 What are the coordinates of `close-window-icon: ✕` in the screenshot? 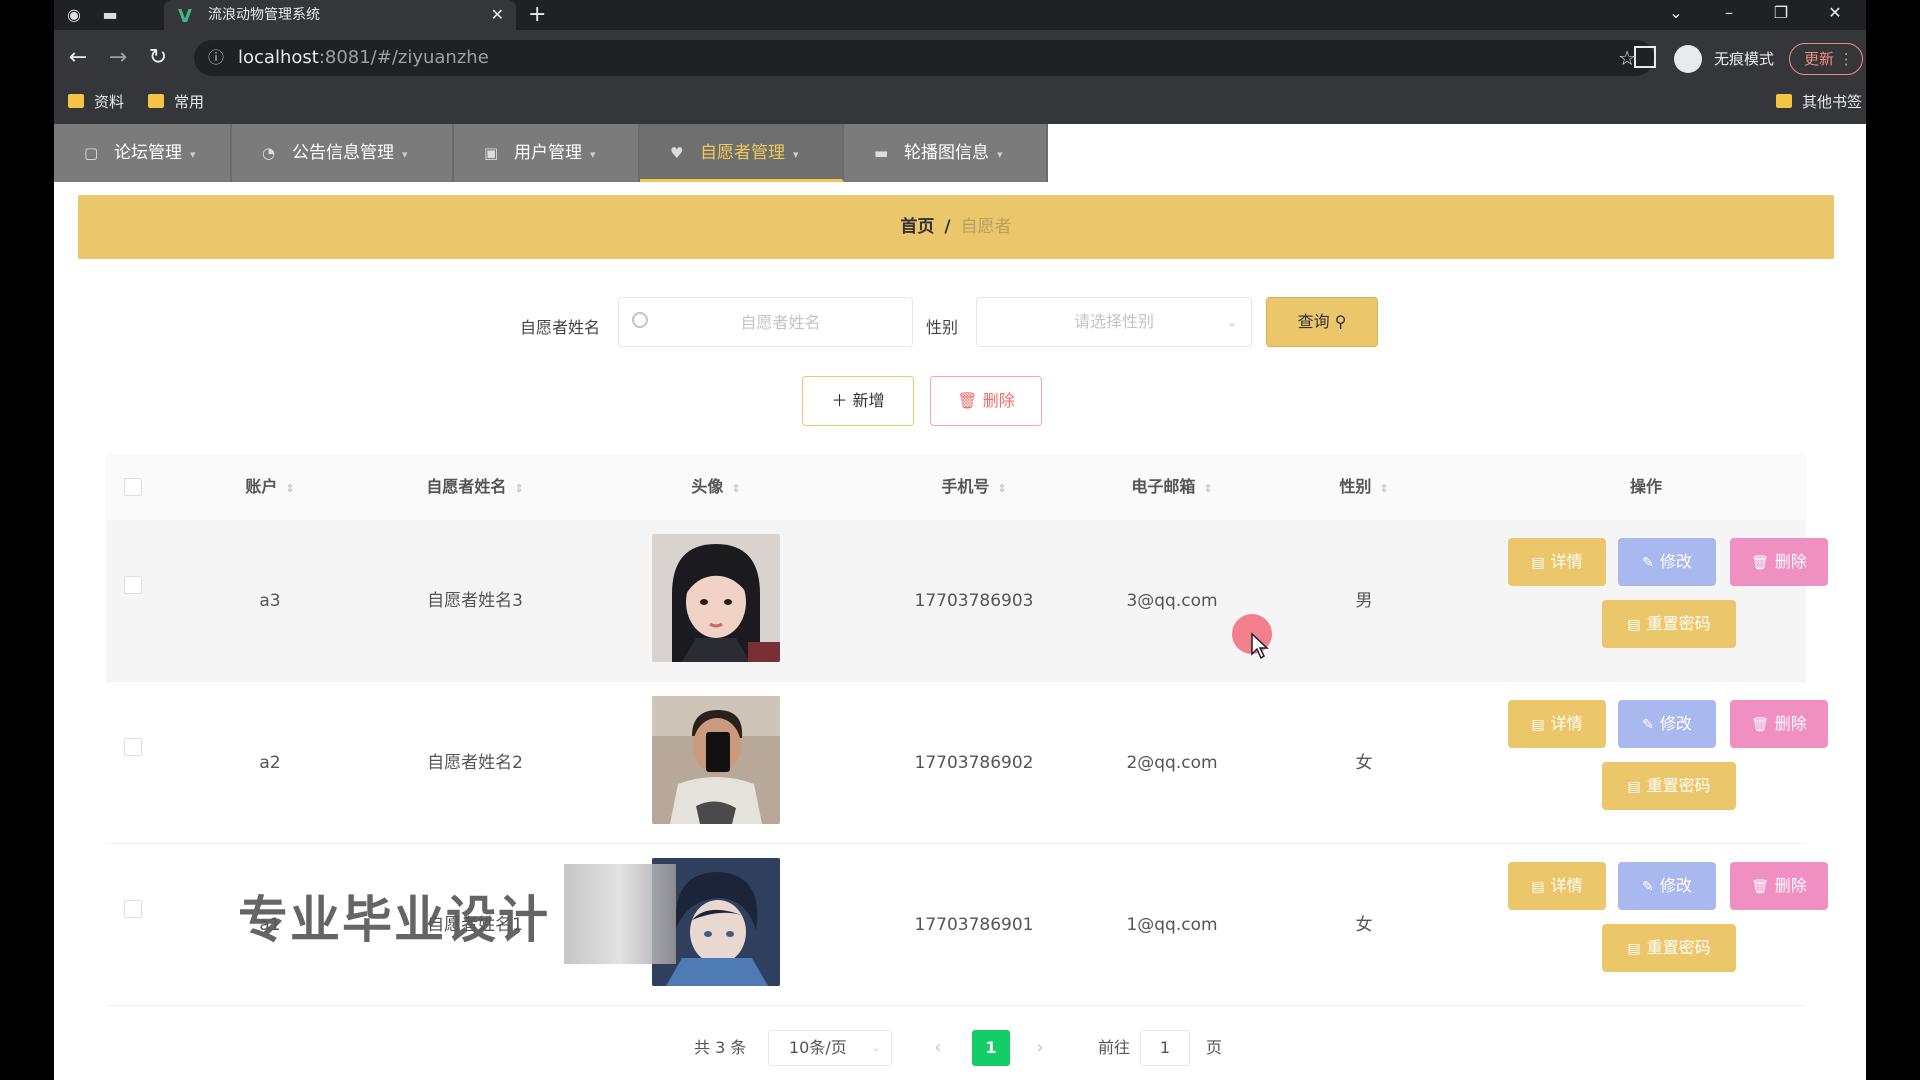 It's located at (1835, 13).